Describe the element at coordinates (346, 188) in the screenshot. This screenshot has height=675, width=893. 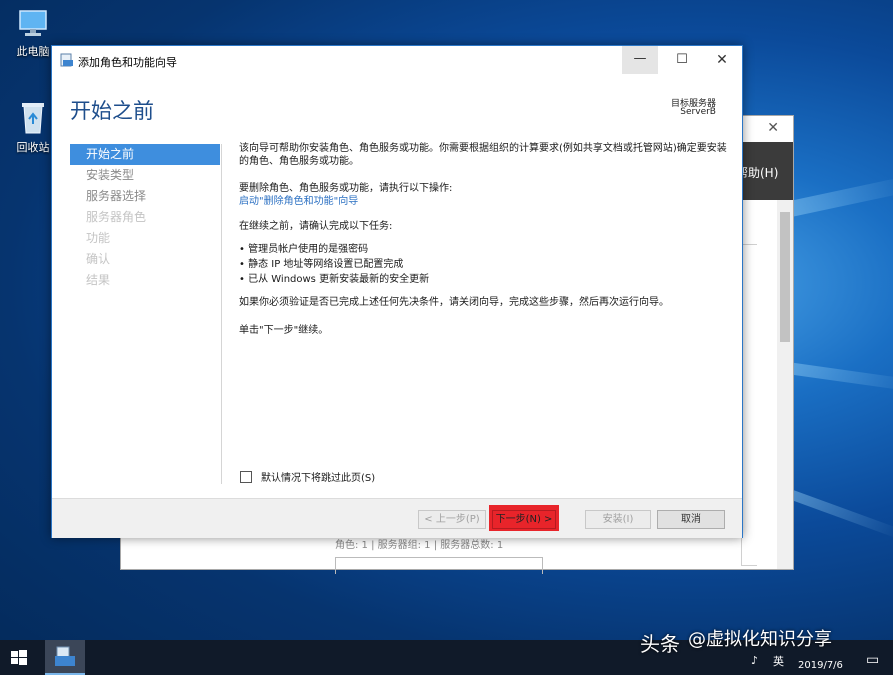
I see `remove-instructions: 要删除角色、角色服务或功能，请执行以下操作:` at that location.